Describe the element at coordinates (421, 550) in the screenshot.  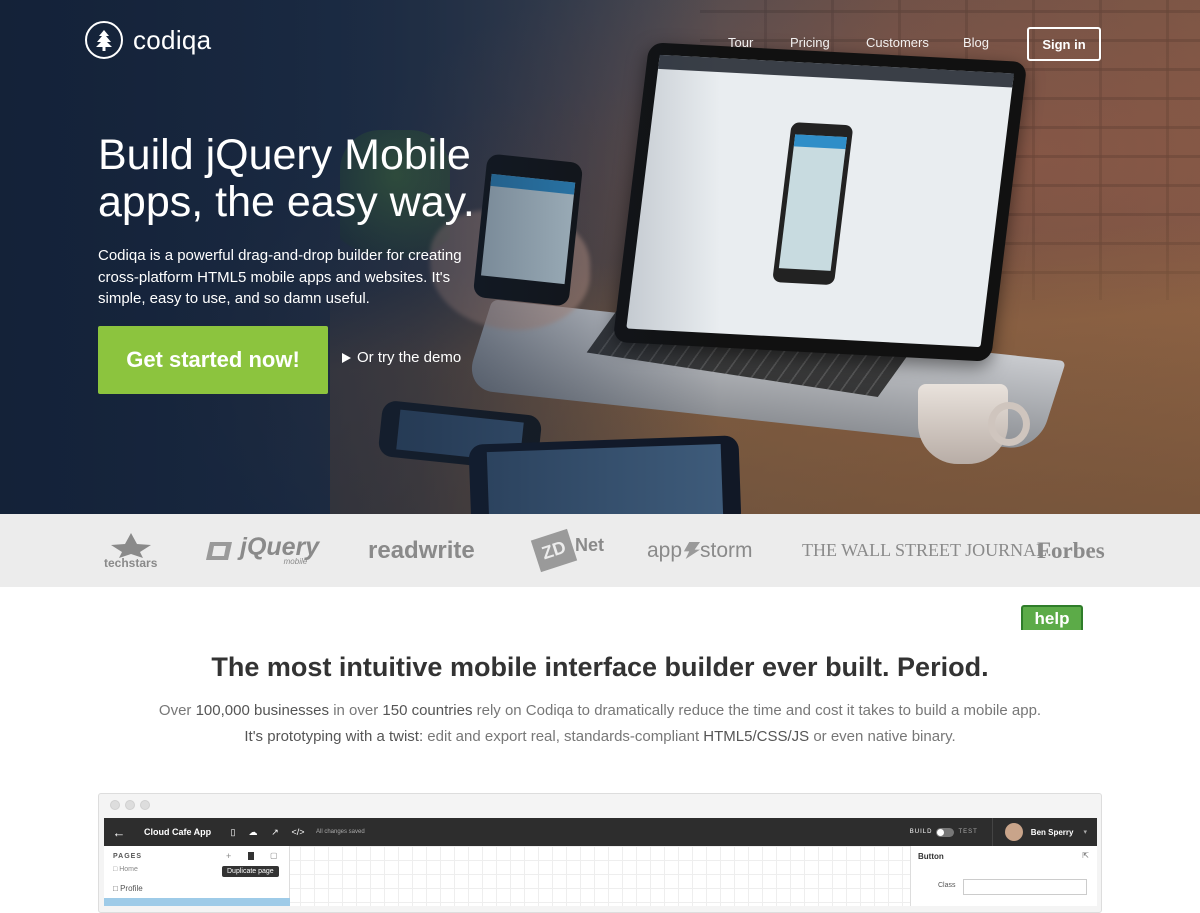
I see `readwrite-logo: readwrite` at that location.